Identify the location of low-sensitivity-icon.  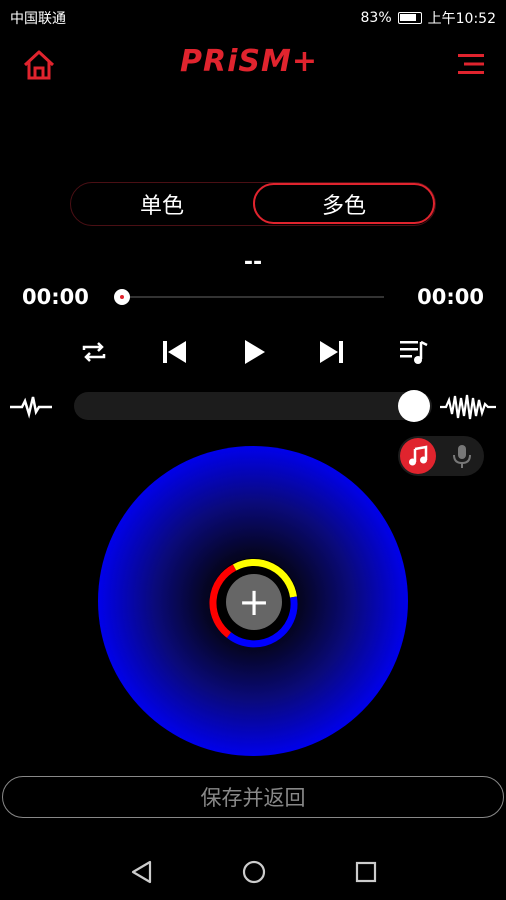
(31, 407).